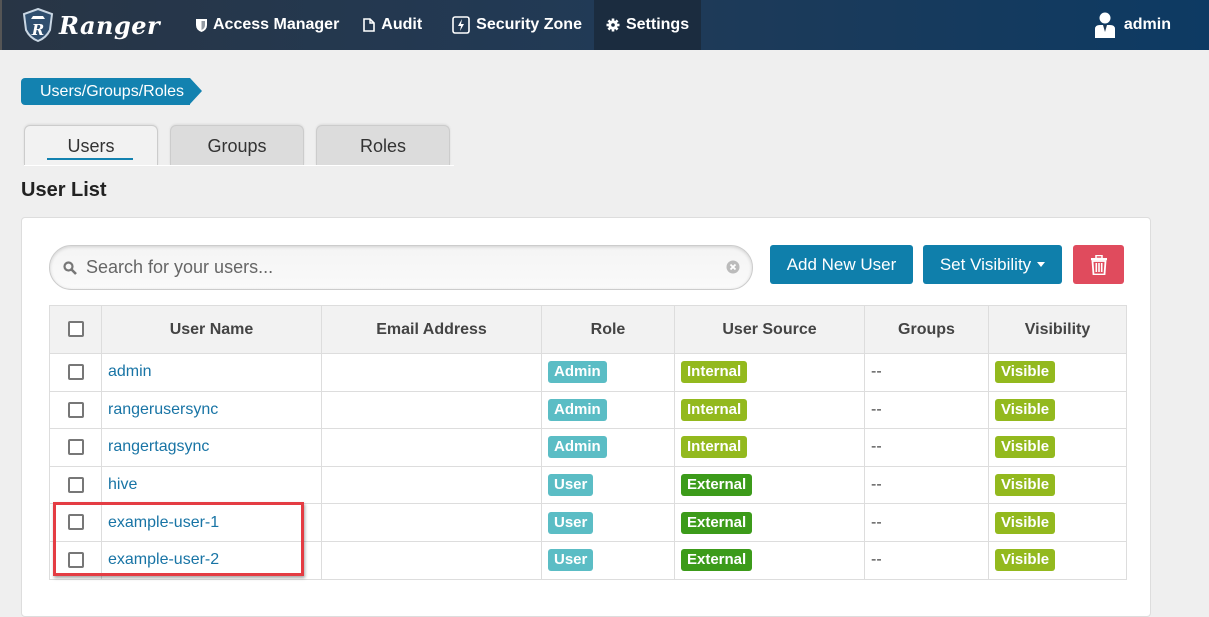 The height and width of the screenshot is (617, 1209). I want to click on user-name-cell: example-user-1, so click(211, 522).